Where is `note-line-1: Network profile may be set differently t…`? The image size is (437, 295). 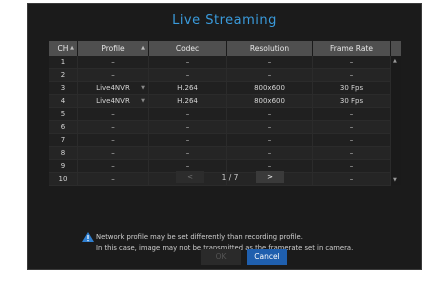 note-line-1: Network profile may be set differently t… is located at coordinates (199, 237).